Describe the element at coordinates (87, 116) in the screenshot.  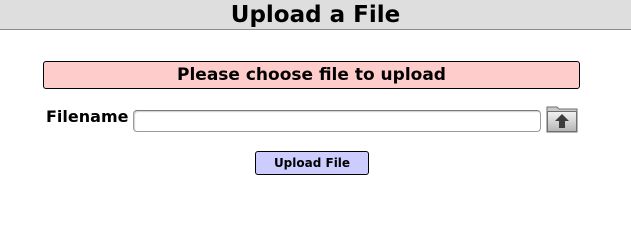
I see `filename-label: Filename` at that location.